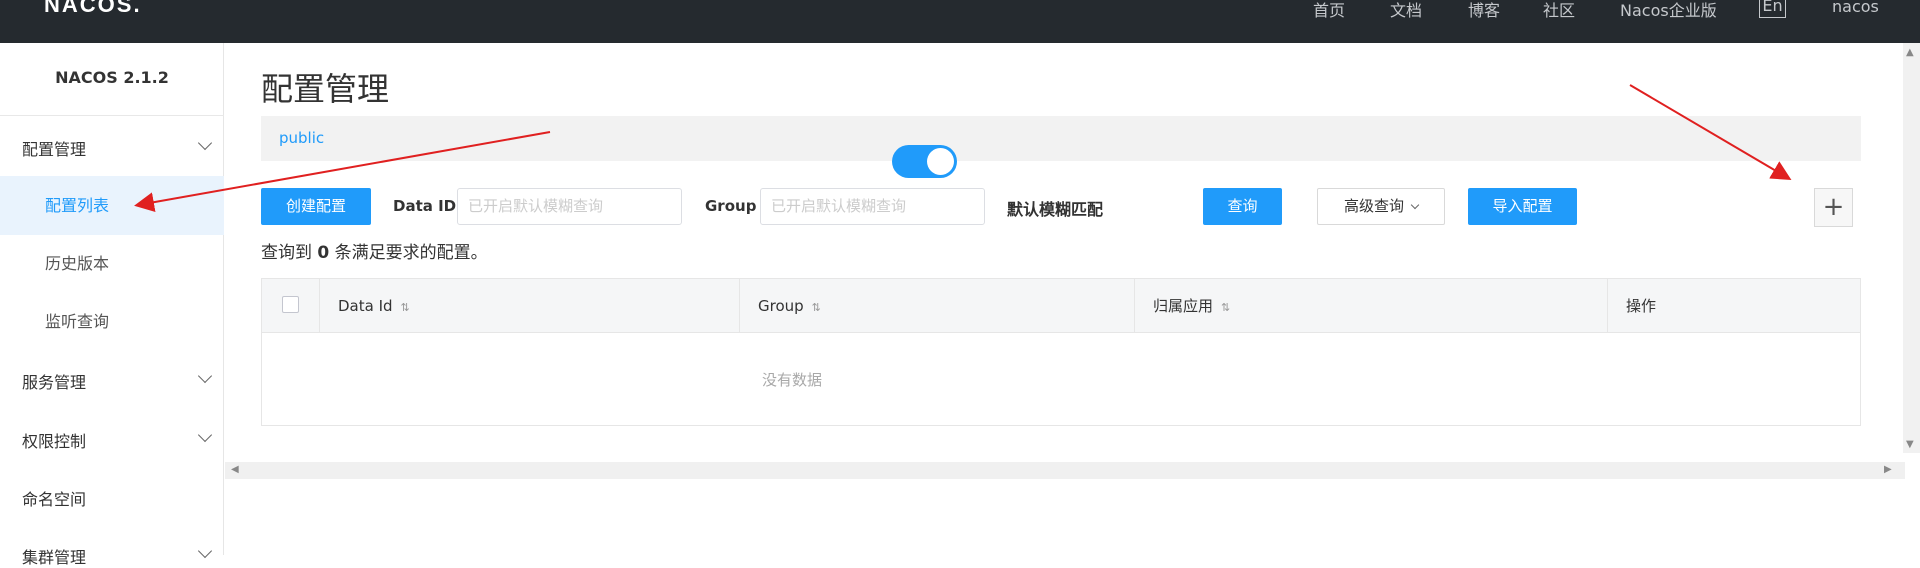  I want to click on column-label: 归属应用, so click(1183, 306).